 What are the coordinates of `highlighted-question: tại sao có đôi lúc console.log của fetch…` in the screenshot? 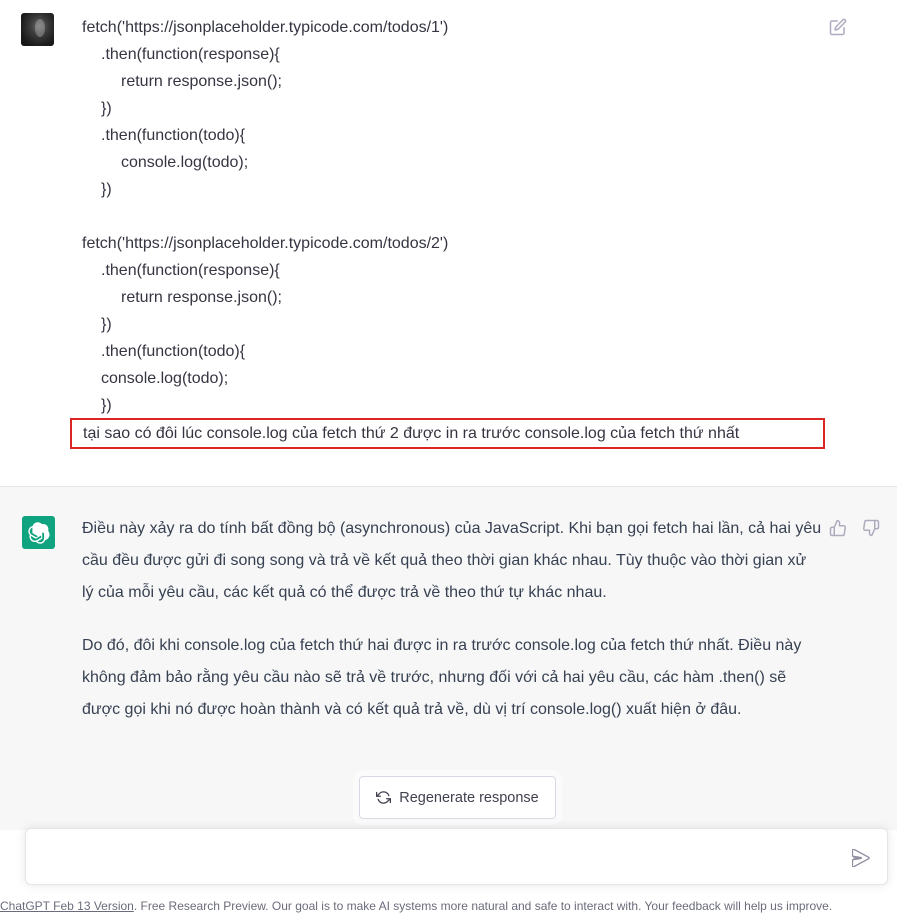 It's located at (447, 433).